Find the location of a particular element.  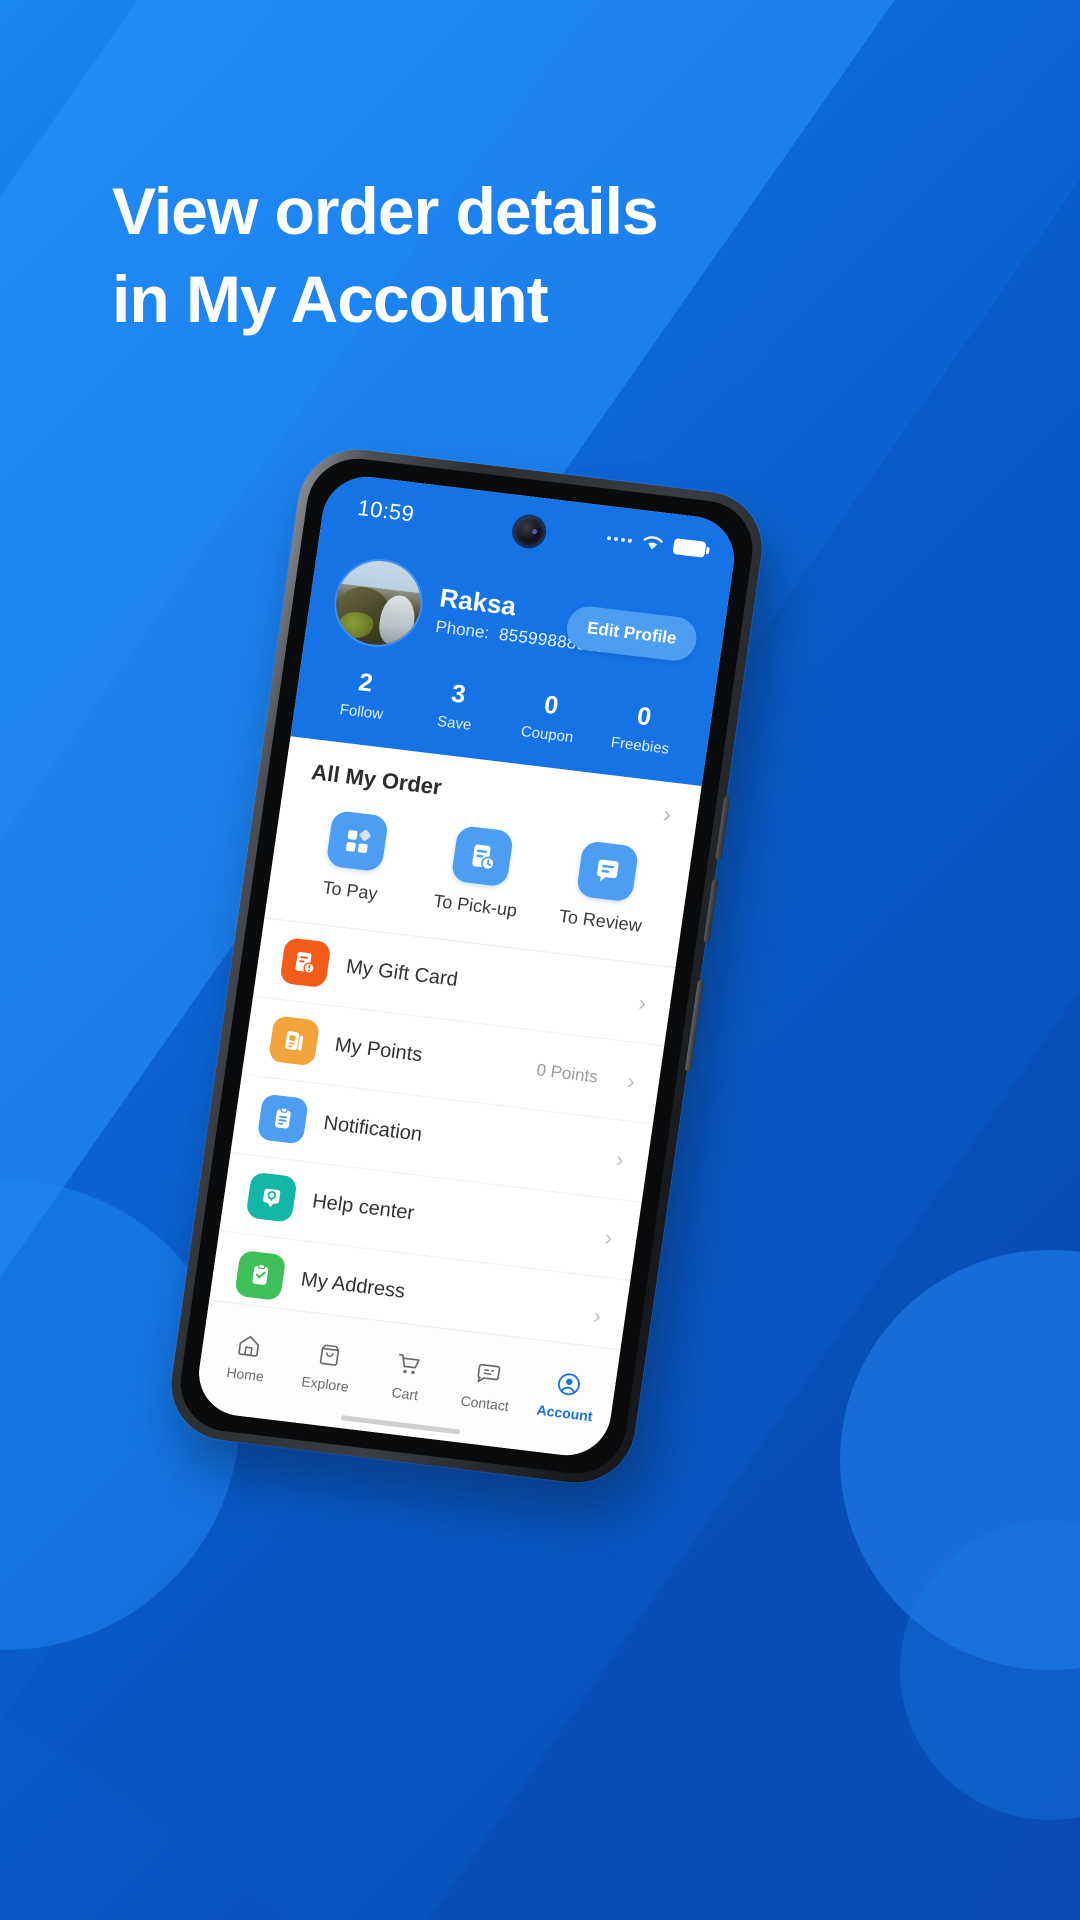

order-shortcut-to-review: To Review is located at coordinates (605, 887).